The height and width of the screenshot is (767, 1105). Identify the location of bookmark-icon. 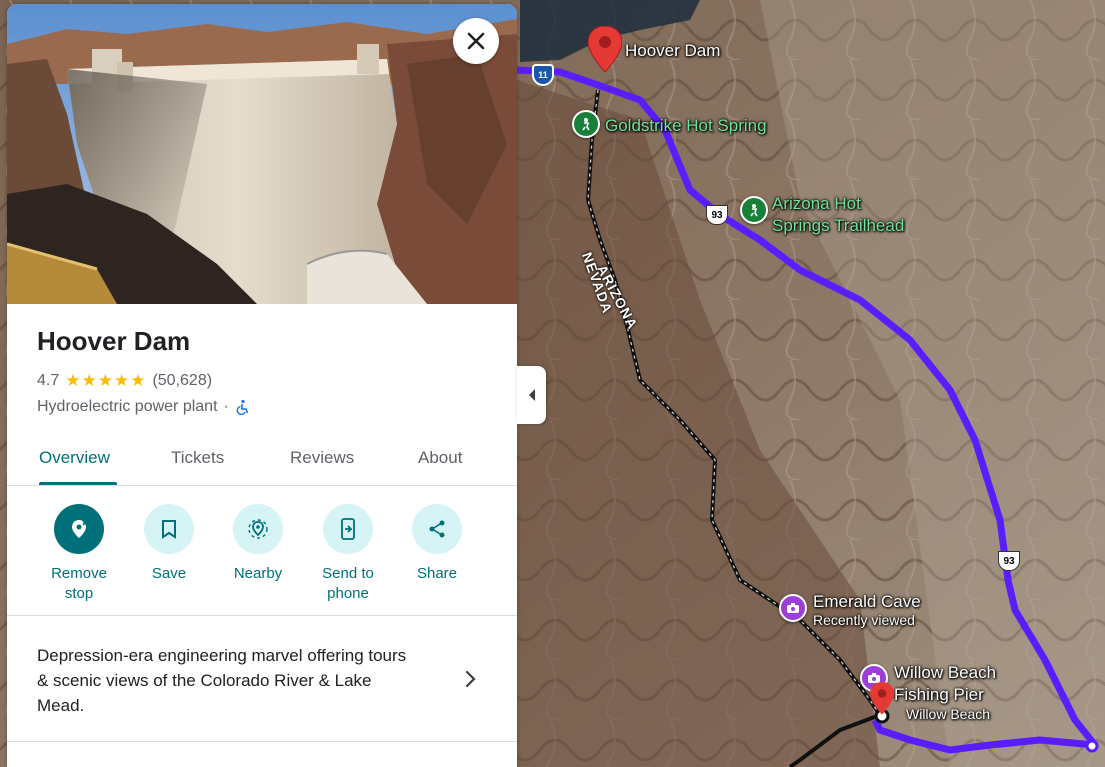
(169, 529).